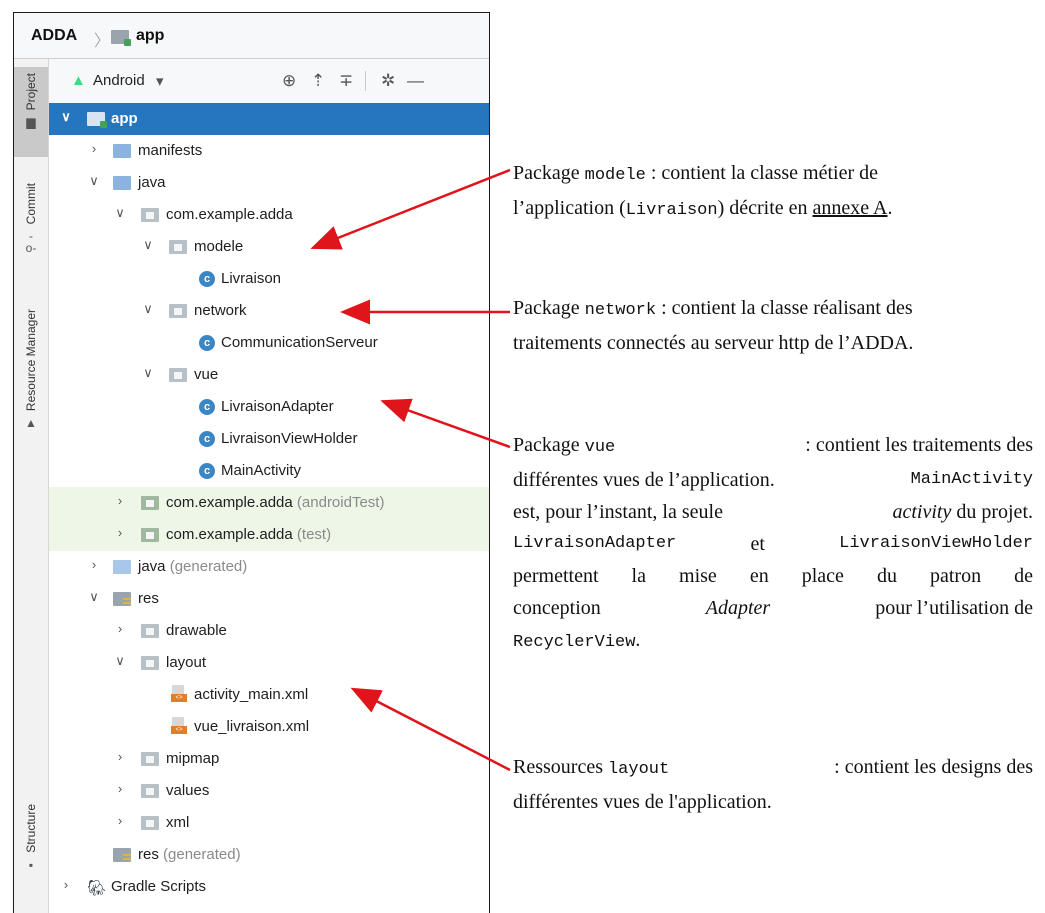 Image resolution: width=1045 pixels, height=913 pixels. Describe the element at coordinates (410, 470) in the screenshot. I see `annotation-arrows` at that location.